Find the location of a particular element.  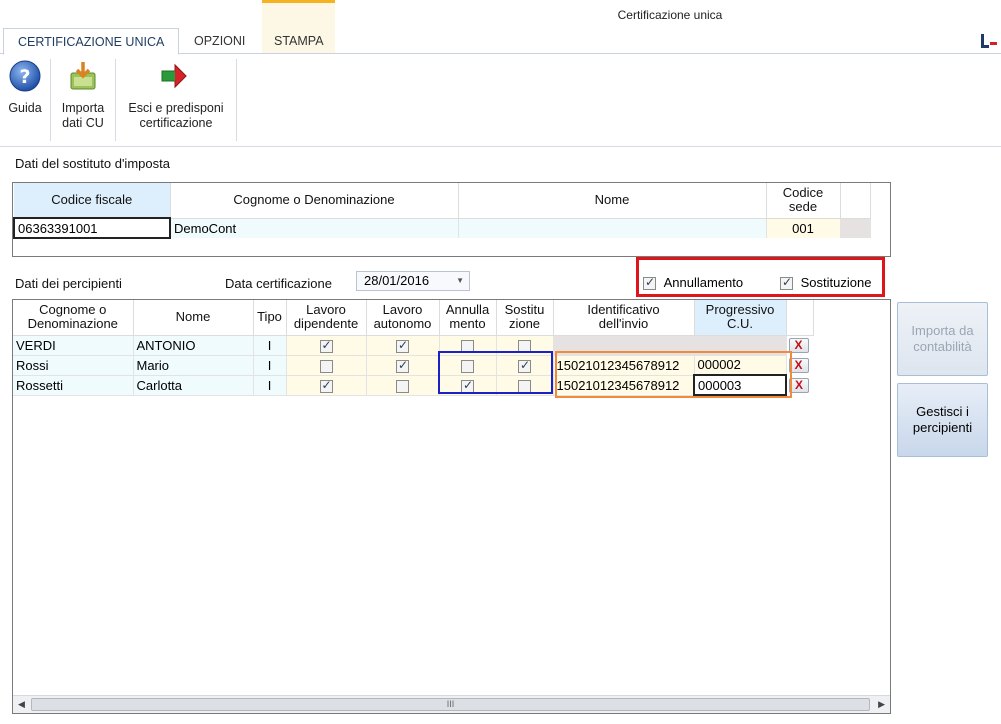

data-certificazione-select: 28/01/2016 ▼ is located at coordinates (413, 281).